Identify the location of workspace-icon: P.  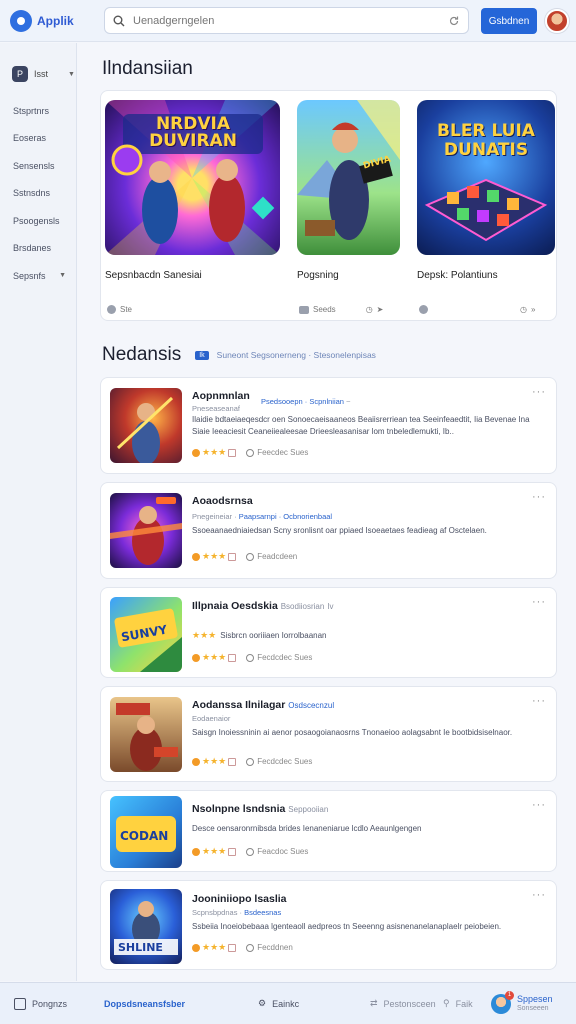
(20, 74).